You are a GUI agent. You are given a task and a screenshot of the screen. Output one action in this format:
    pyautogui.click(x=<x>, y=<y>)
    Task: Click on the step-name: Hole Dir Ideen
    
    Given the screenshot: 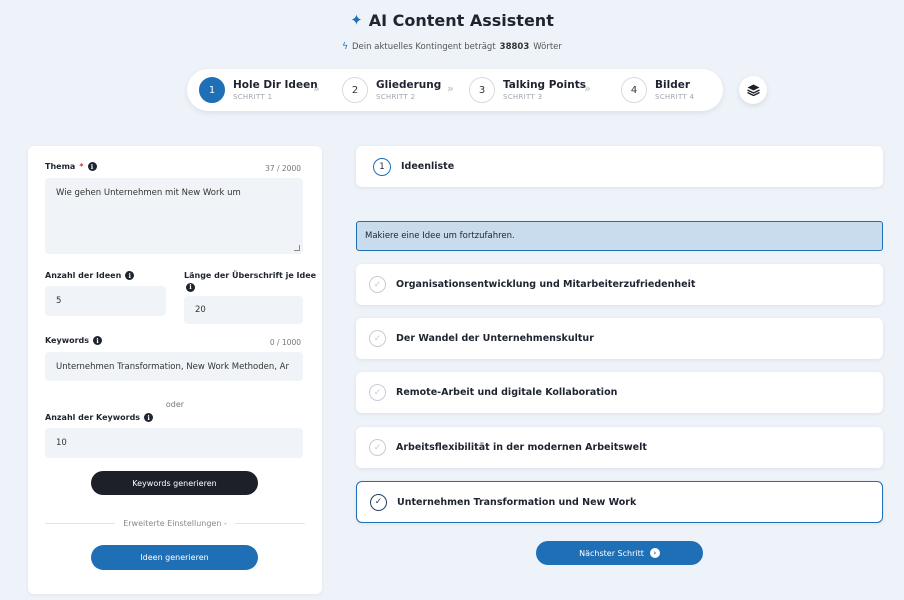 What is the action you would take?
    pyautogui.click(x=275, y=85)
    